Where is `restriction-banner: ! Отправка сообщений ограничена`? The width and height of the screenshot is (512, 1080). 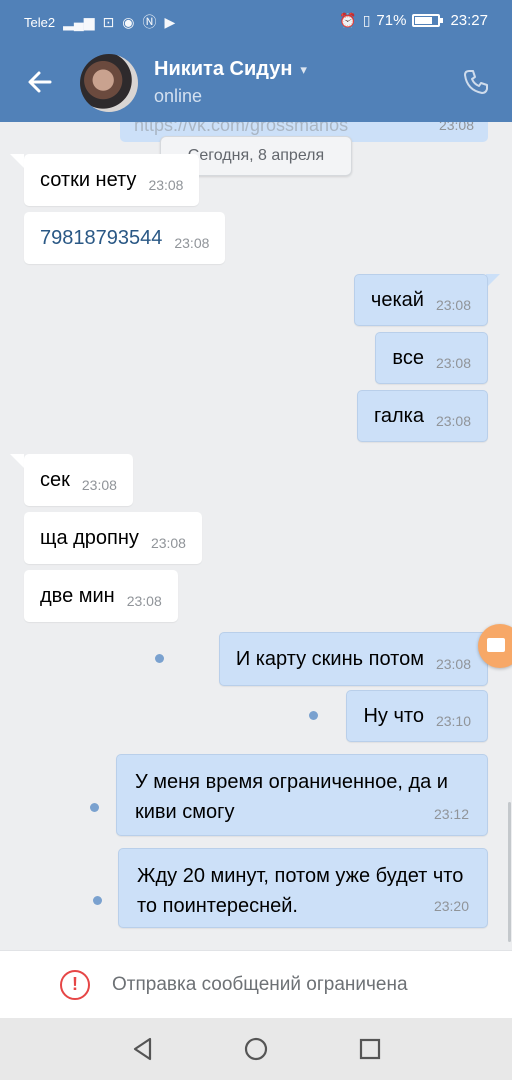
restriction-banner: ! Отправка сообщений ограничена is located at coordinates (256, 984).